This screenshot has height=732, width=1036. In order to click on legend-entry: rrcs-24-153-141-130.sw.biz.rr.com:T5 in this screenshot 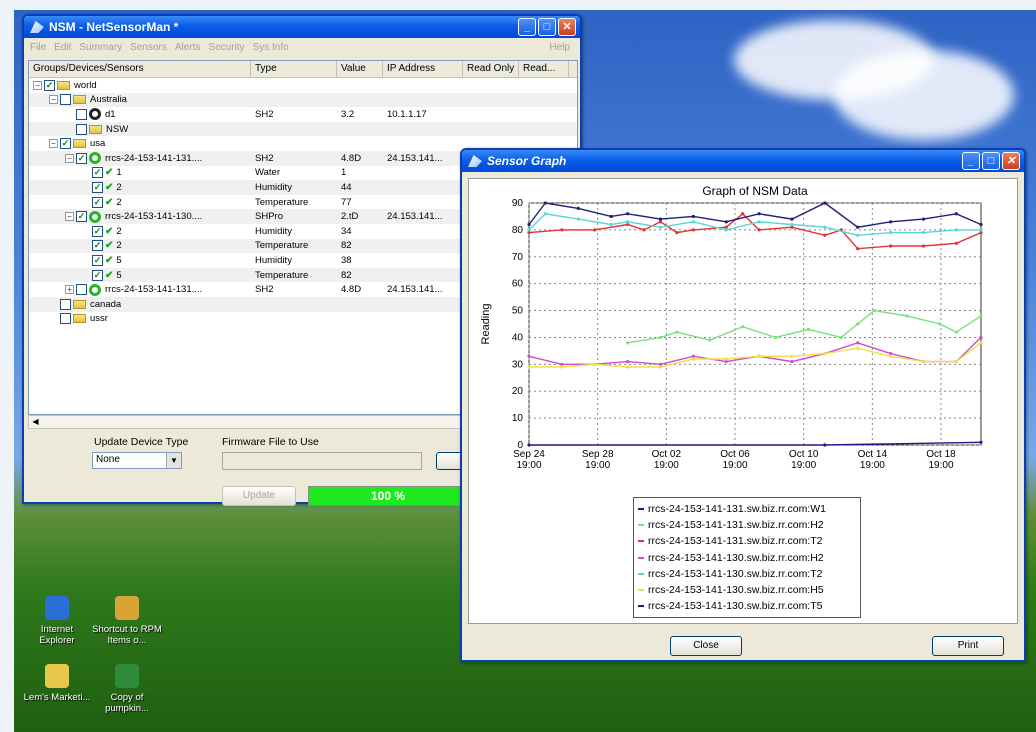, I will do `click(747, 606)`.